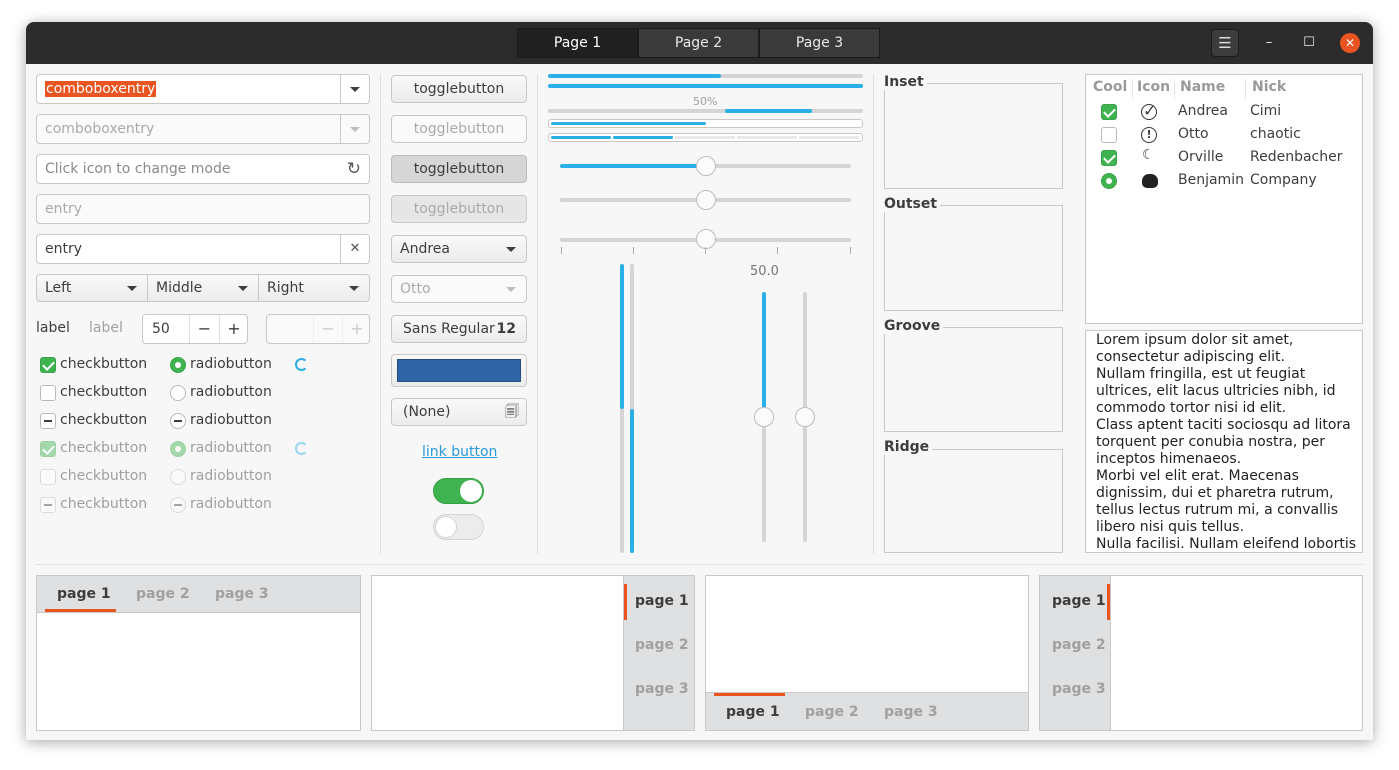 This screenshot has height=770, width=1399. Describe the element at coordinates (459, 370) in the screenshot. I see `color-button` at that location.